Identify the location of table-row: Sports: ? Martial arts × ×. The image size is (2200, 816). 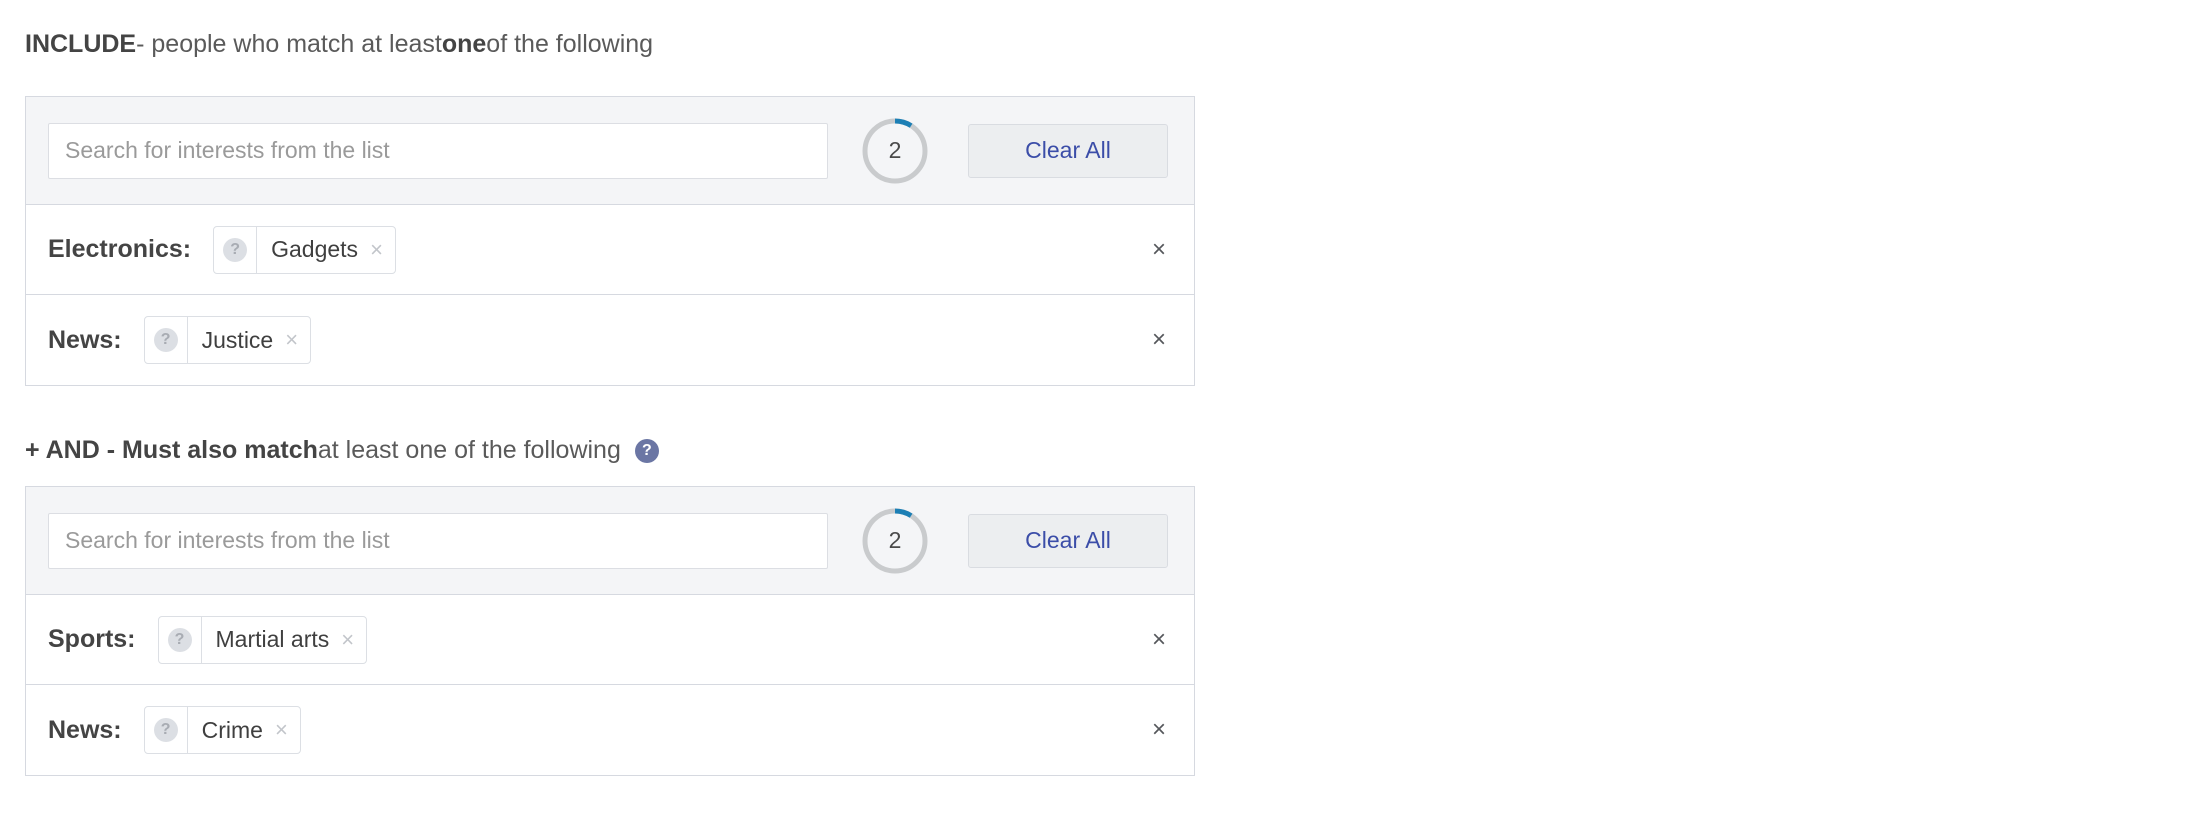
(610, 640).